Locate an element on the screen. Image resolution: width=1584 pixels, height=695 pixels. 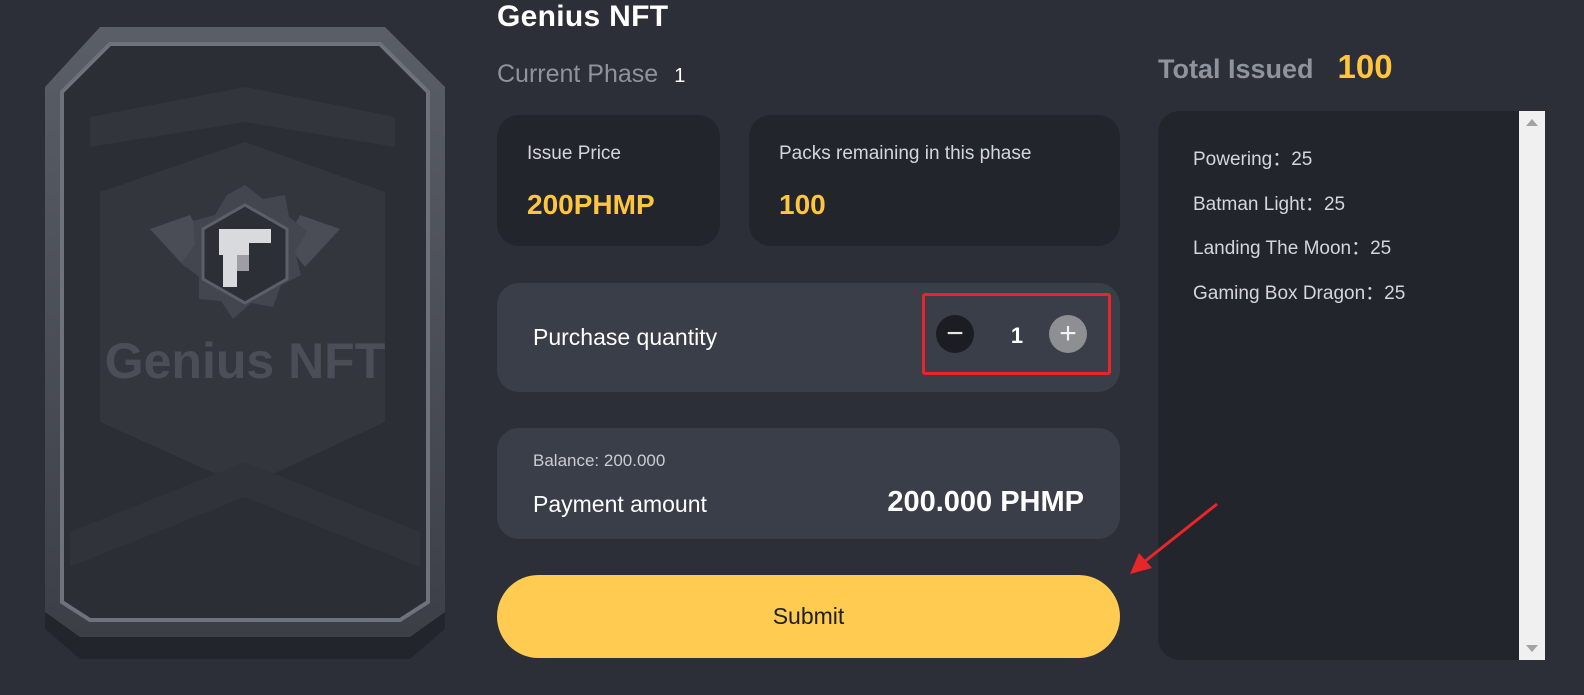
annotation-arrow-icon is located at coordinates (1174, 538).